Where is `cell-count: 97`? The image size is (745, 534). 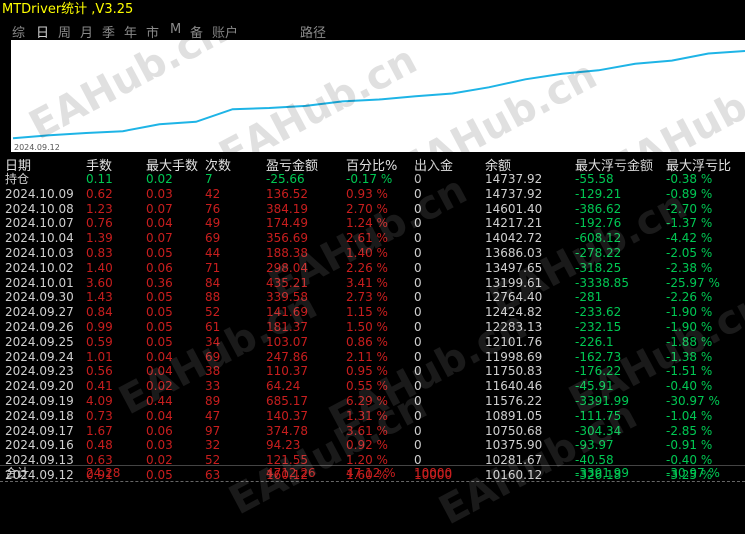 cell-count: 97 is located at coordinates (213, 430).